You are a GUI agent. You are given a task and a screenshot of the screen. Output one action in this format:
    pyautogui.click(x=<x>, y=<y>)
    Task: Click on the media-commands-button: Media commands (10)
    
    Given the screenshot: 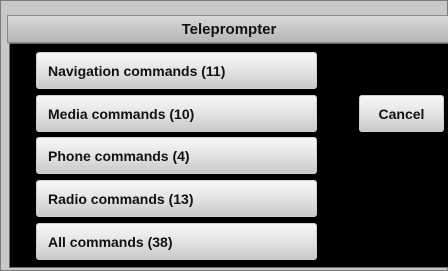 What is the action you would take?
    pyautogui.click(x=176, y=113)
    